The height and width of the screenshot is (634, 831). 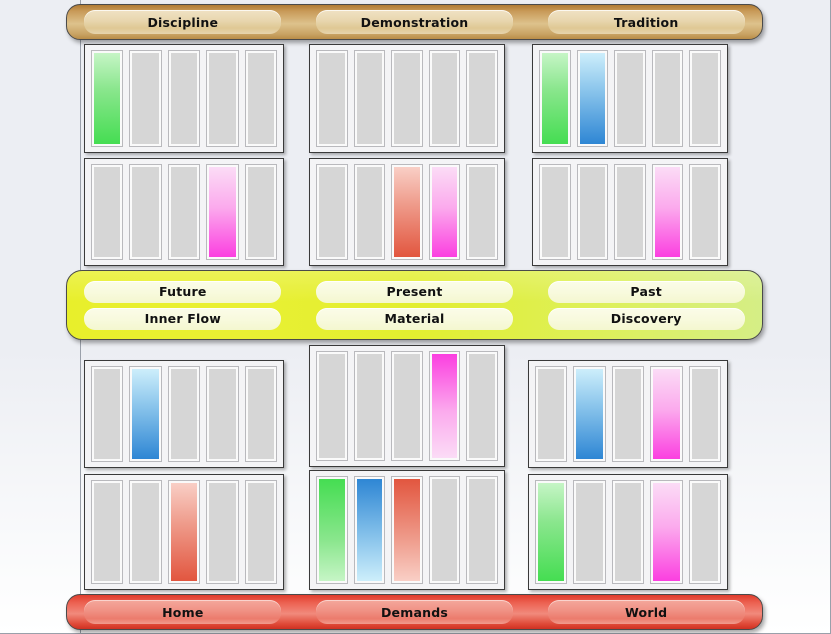 I want to click on bottom-label-demands: Demands, so click(x=414, y=612).